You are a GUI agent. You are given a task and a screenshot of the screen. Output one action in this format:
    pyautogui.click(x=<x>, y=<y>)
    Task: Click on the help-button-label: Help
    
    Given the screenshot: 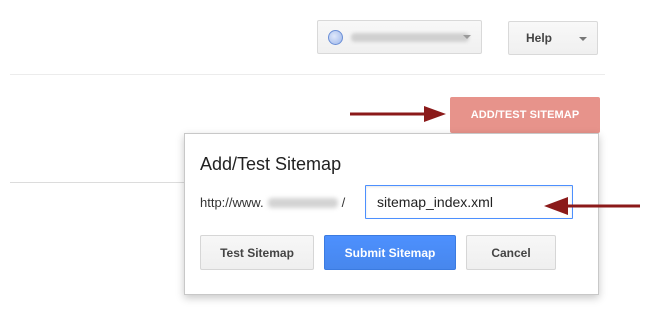 What is the action you would take?
    pyautogui.click(x=539, y=38)
    